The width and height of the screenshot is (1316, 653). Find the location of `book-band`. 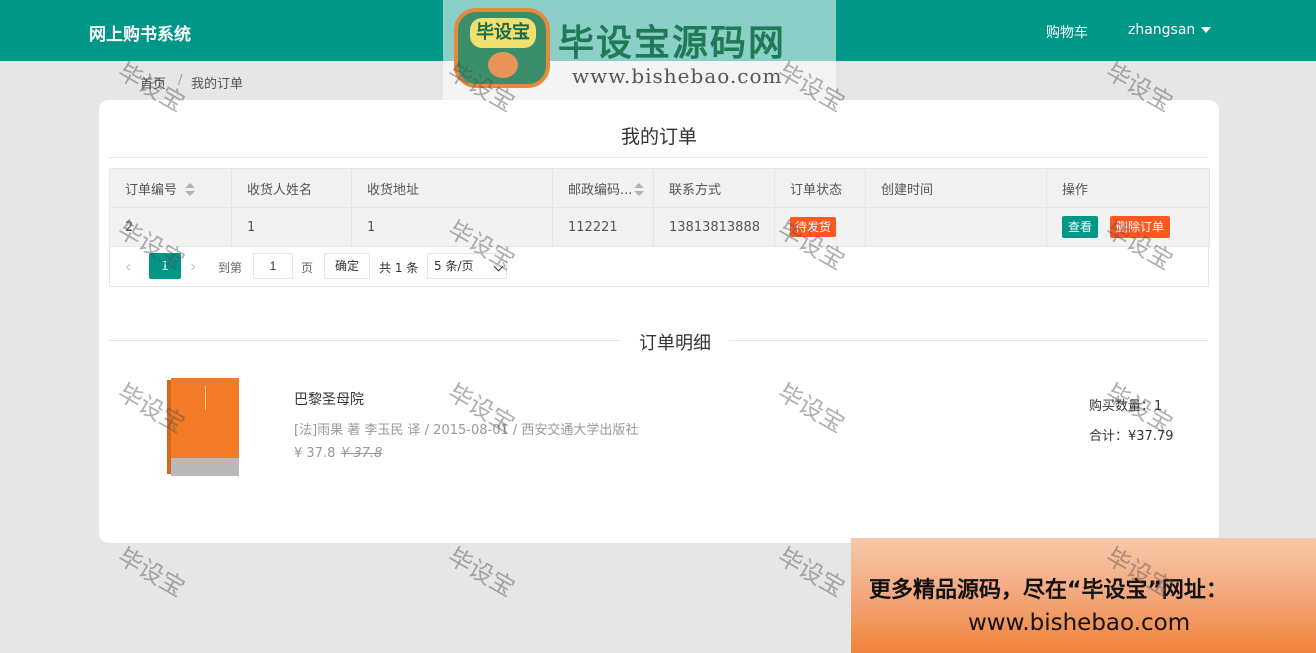

book-band is located at coordinates (205, 467).